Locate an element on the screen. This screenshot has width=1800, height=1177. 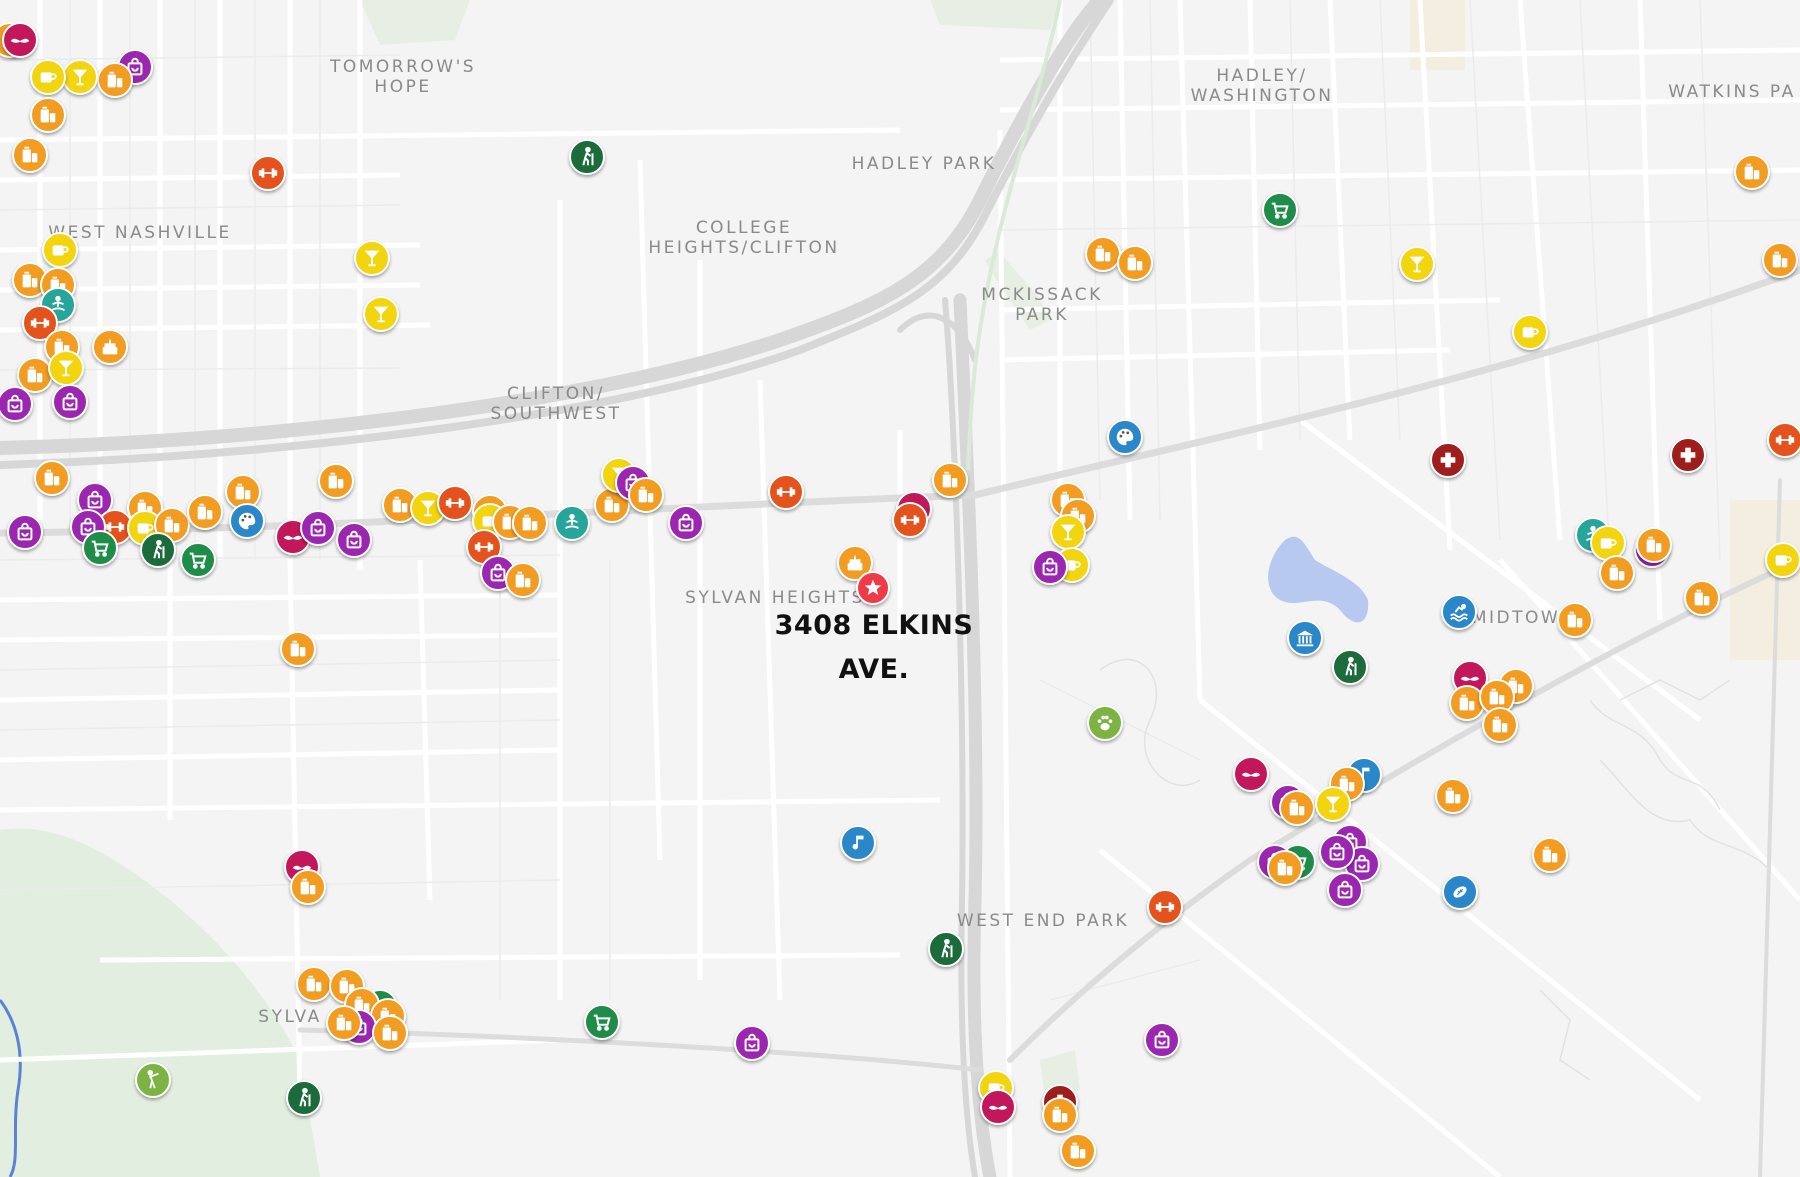
poi-marker-music is located at coordinates (858, 843).